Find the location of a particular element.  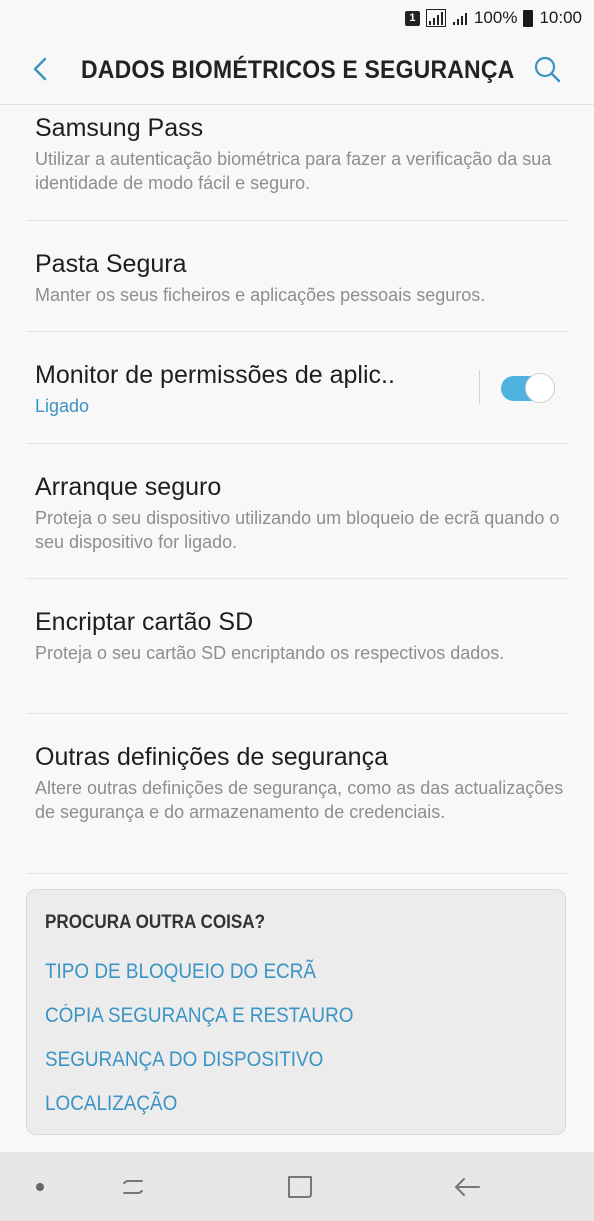

list-item-monitor-permissoes: Monitor de permissões de aplic.. Ligado is located at coordinates (249, 388).